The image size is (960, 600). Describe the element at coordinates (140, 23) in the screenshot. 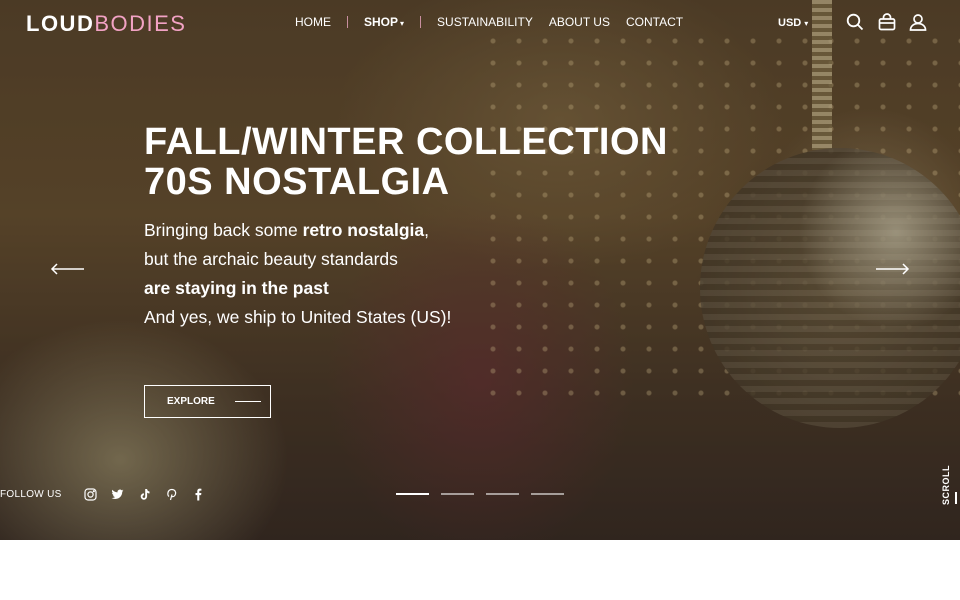

I see `logo-light-text: BODIES` at that location.